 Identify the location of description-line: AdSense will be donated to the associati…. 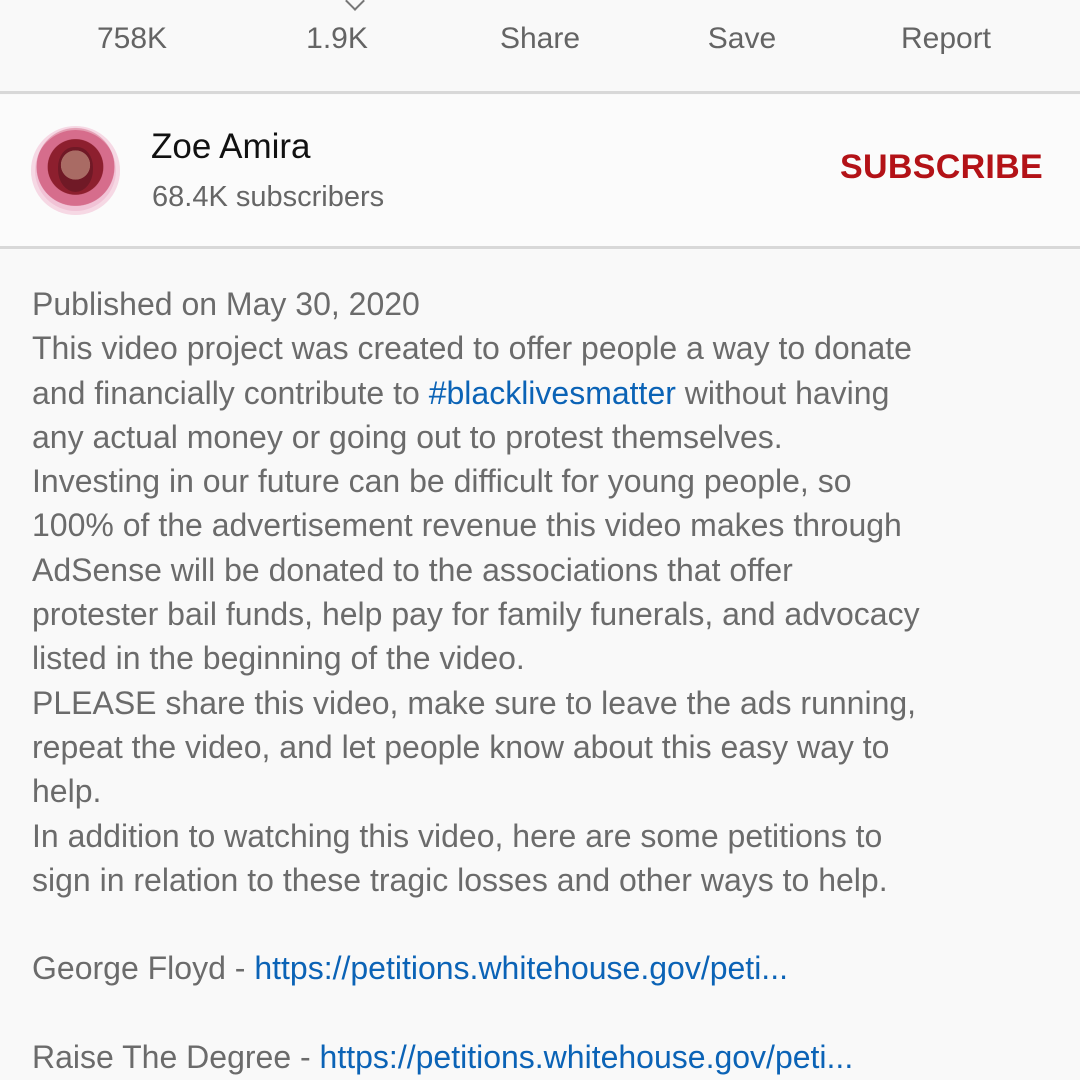
(412, 569).